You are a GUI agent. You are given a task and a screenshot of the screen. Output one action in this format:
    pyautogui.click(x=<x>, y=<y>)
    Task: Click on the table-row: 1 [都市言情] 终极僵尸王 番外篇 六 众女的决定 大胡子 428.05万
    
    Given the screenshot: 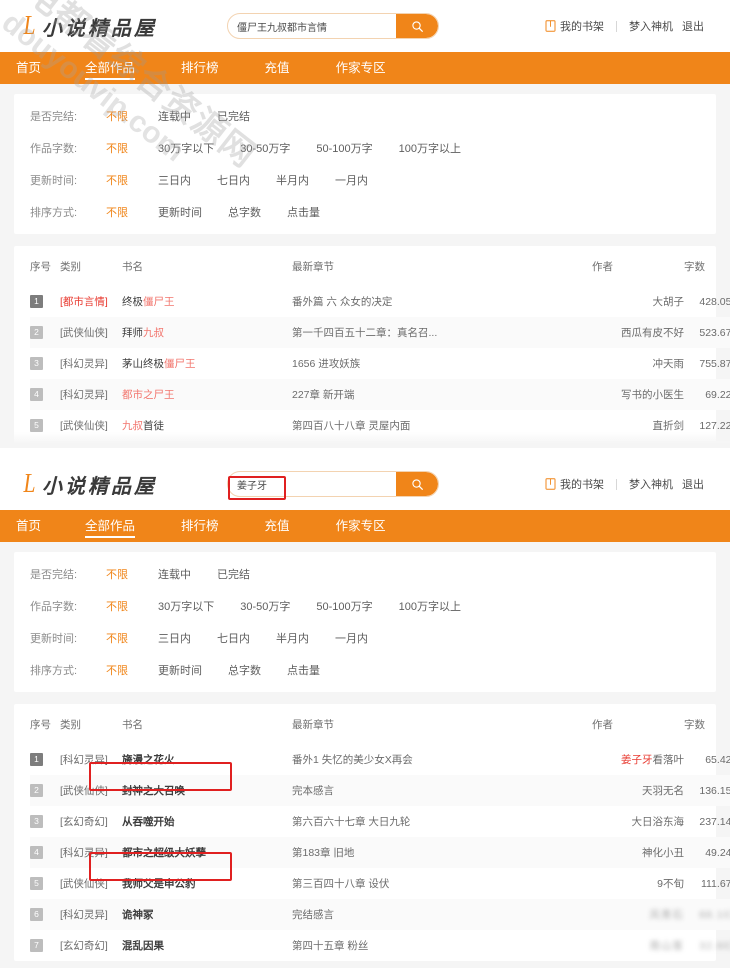 What is the action you would take?
    pyautogui.click(x=380, y=301)
    